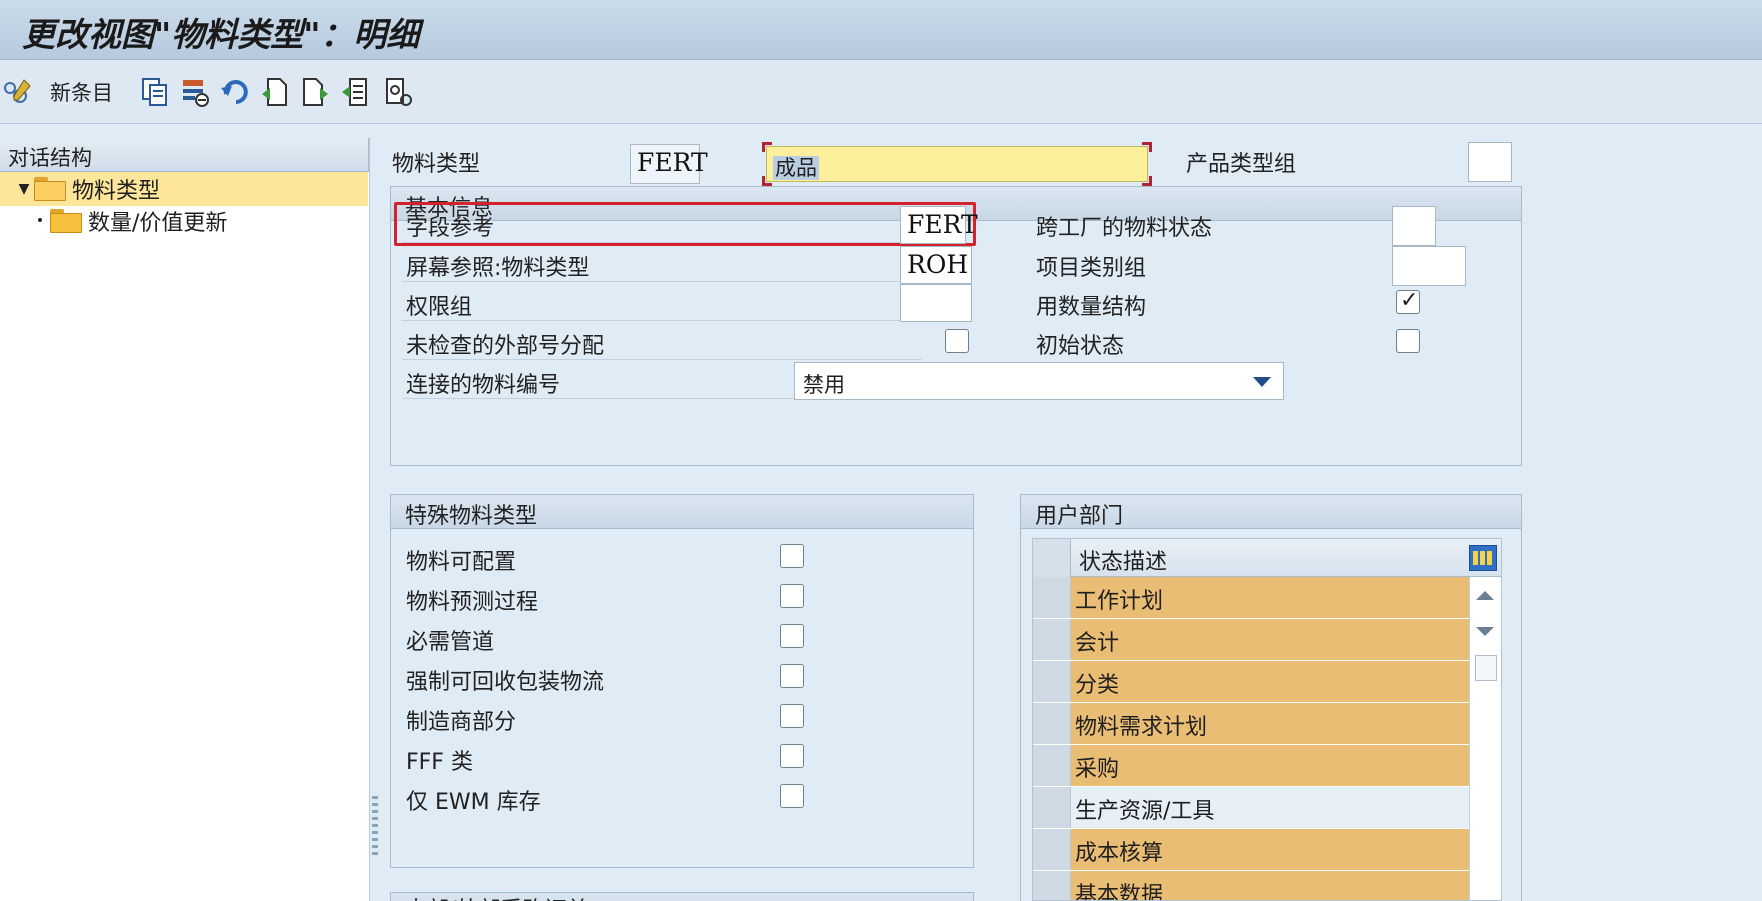 The image size is (1762, 901). Describe the element at coordinates (1275, 765) in the screenshot. I see `table-cell: 采购` at that location.